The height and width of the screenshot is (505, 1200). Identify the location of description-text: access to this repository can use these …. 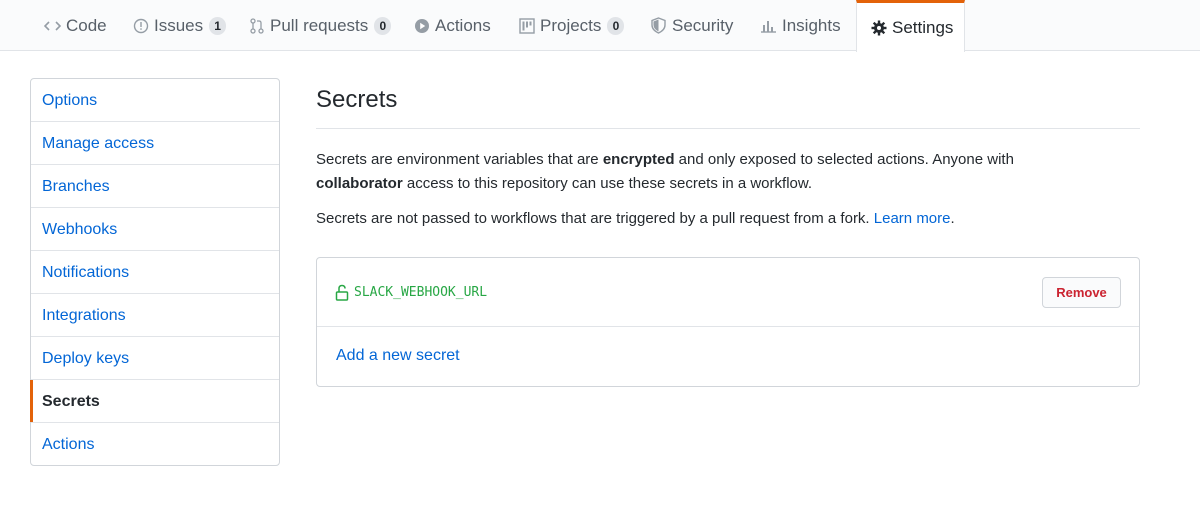
(607, 183).